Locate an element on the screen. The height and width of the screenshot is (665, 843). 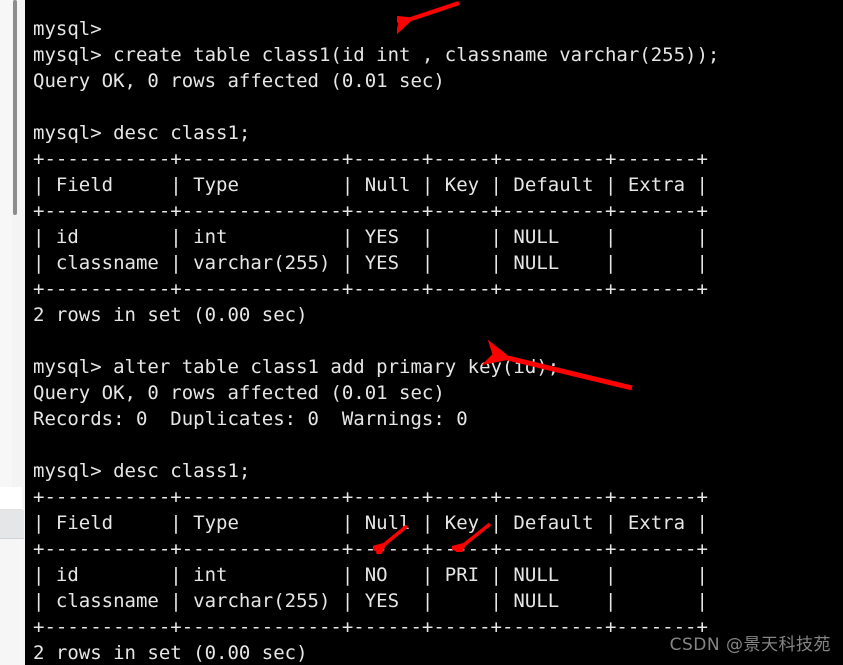
chrome-panel-selected-row is located at coordinates (12, 524).